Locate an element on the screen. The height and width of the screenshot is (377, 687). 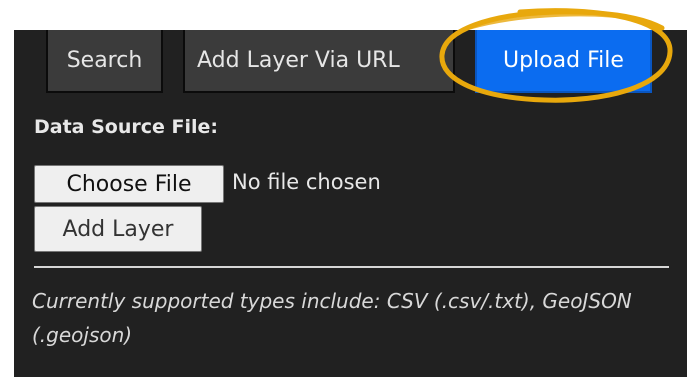
divider is located at coordinates (351, 267).